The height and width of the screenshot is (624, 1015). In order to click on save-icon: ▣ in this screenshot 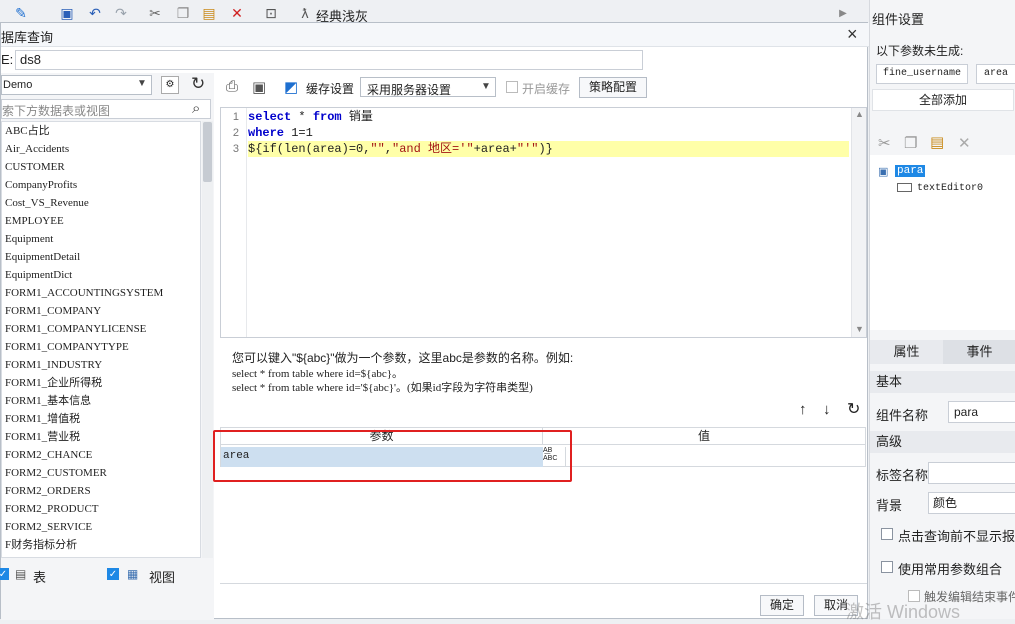, I will do `click(67, 13)`.